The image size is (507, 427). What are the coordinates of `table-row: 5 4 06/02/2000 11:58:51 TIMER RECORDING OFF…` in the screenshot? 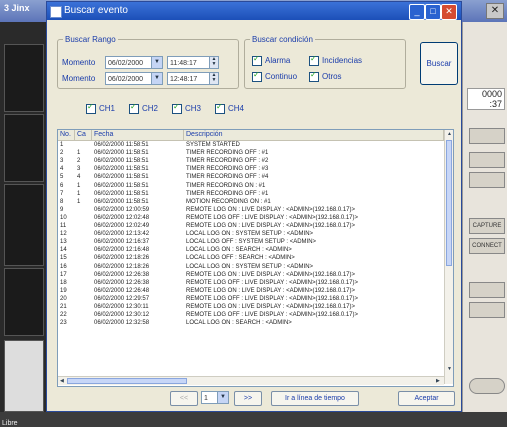 It's located at (251, 177).